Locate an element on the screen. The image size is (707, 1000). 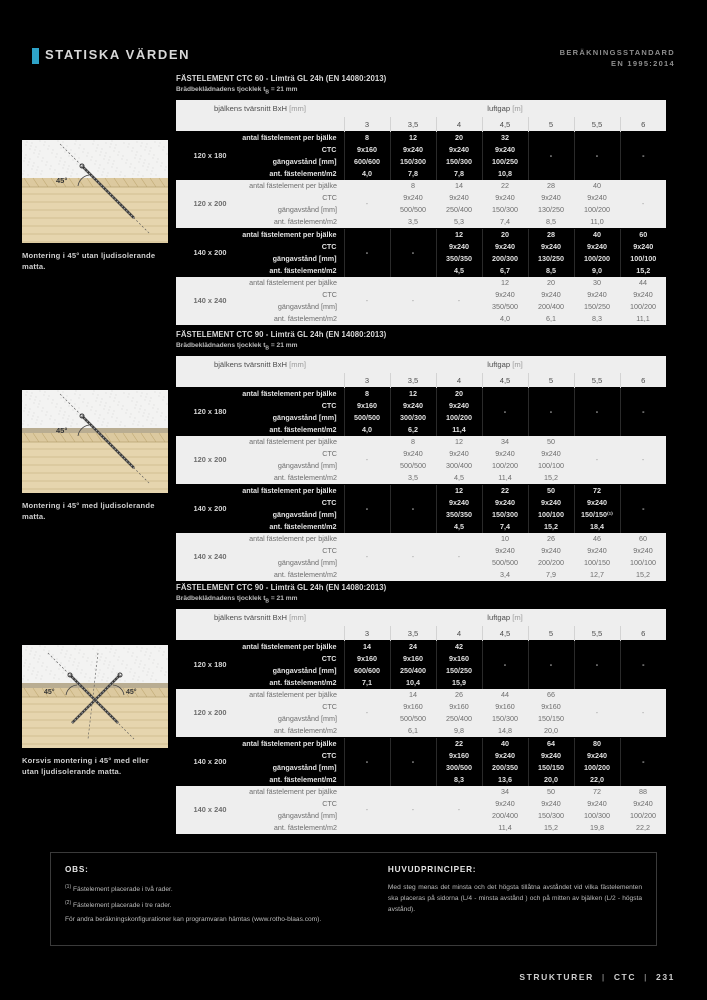
table-subtitle: Brädbeklädnadens tjocklek tB = 21 mm is located at coordinates (237, 91).